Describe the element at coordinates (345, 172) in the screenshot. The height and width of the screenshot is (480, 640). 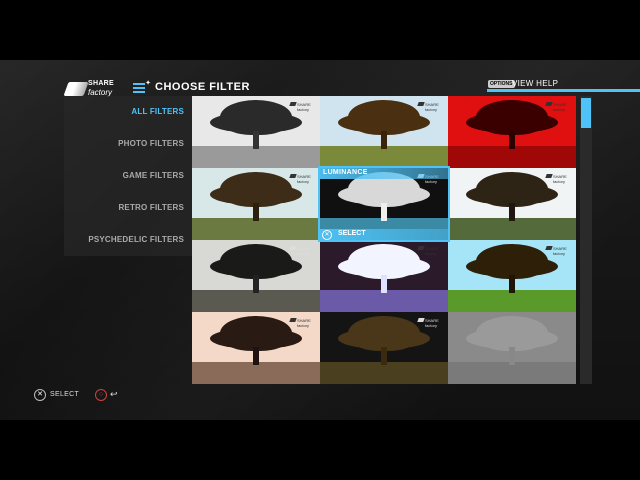
I see `selected-filter-name: LUMINANCE` at that location.